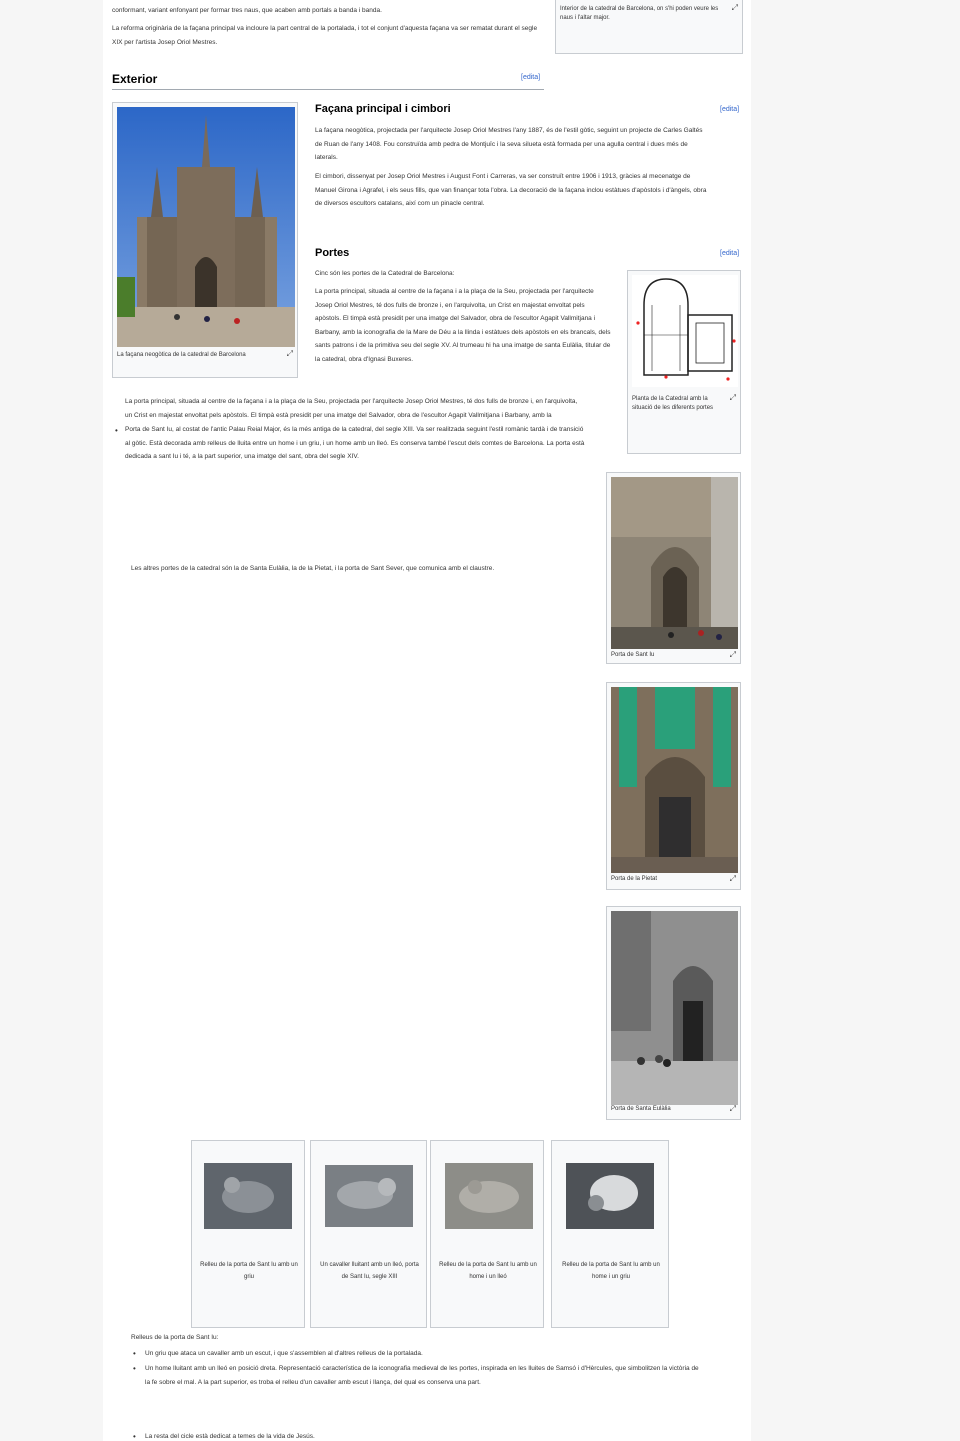  Describe the element at coordinates (383, 109) in the screenshot. I see `heading-facade: Façana principal i cimbori` at that location.